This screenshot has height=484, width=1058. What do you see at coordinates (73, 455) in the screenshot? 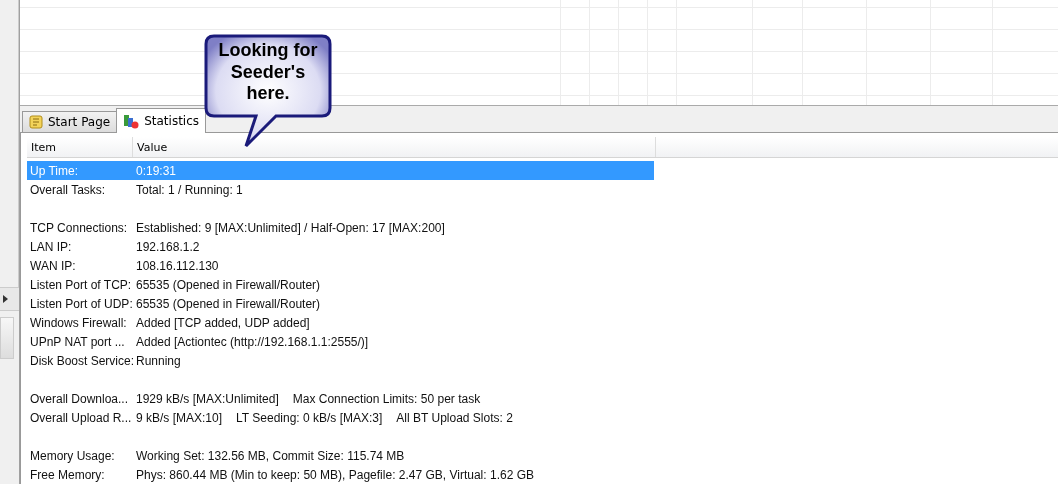
I see `table-cell-text: Memory Usage:` at bounding box center [73, 455].